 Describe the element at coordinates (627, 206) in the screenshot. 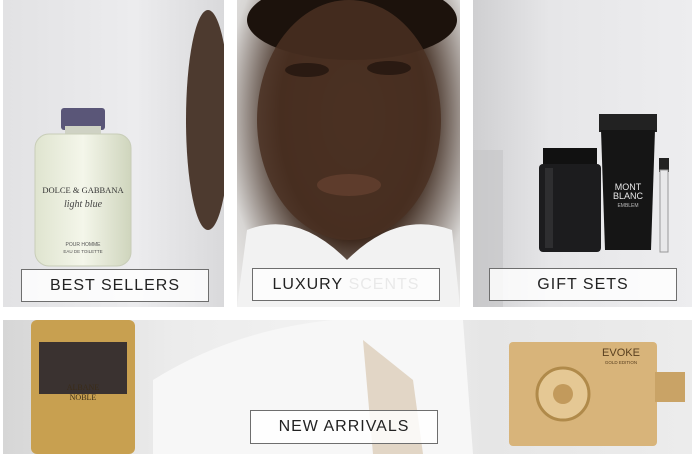

I see `tube-name-text: EMBLEM` at that location.